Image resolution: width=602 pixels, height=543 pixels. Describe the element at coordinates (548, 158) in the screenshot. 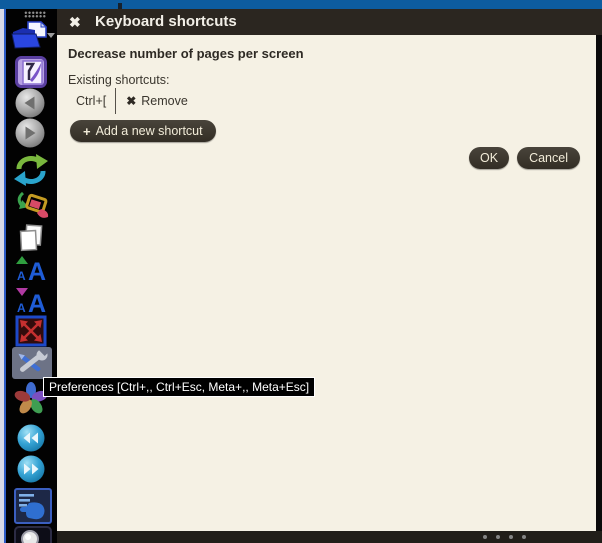

I see `cancel-button: Cancel` at that location.